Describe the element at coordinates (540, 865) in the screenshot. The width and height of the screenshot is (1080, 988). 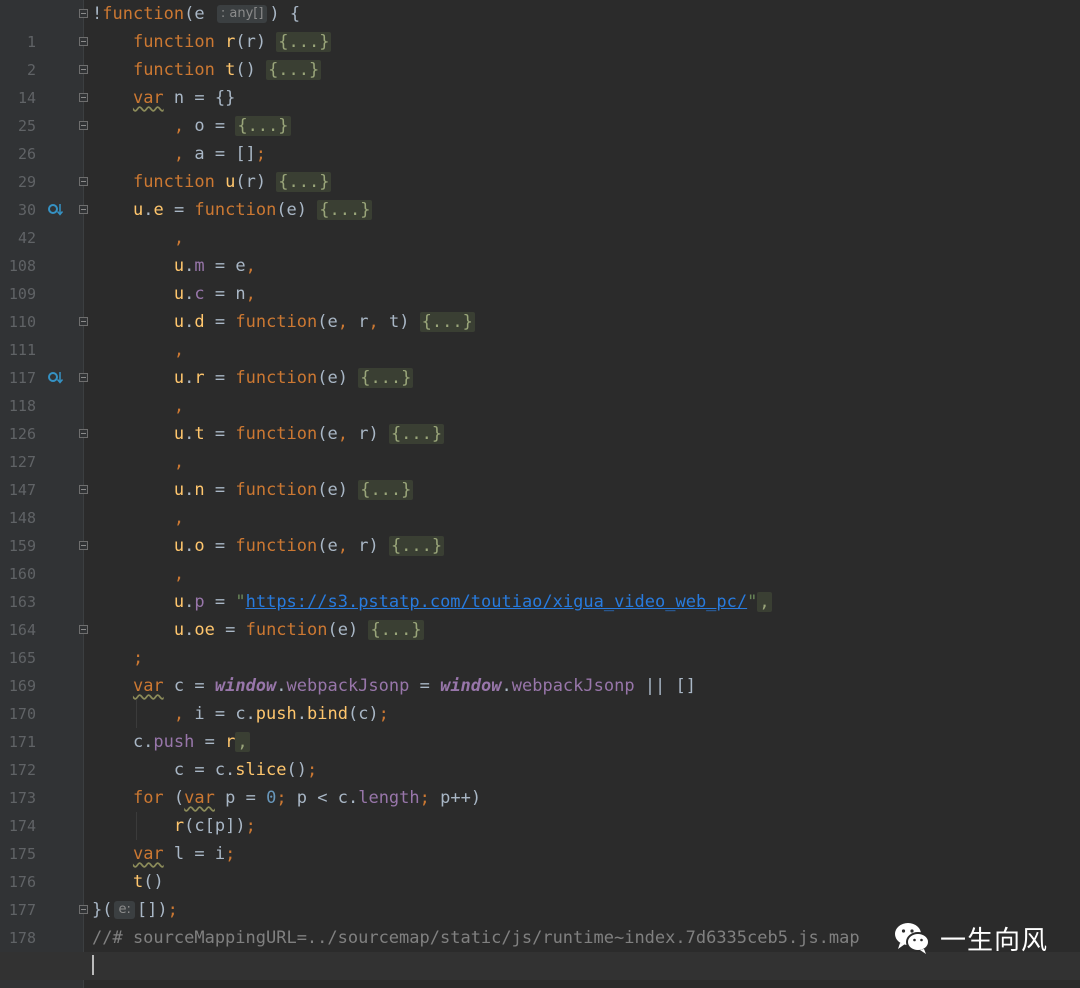
I see `code-line: 176 var l = i;` at that location.